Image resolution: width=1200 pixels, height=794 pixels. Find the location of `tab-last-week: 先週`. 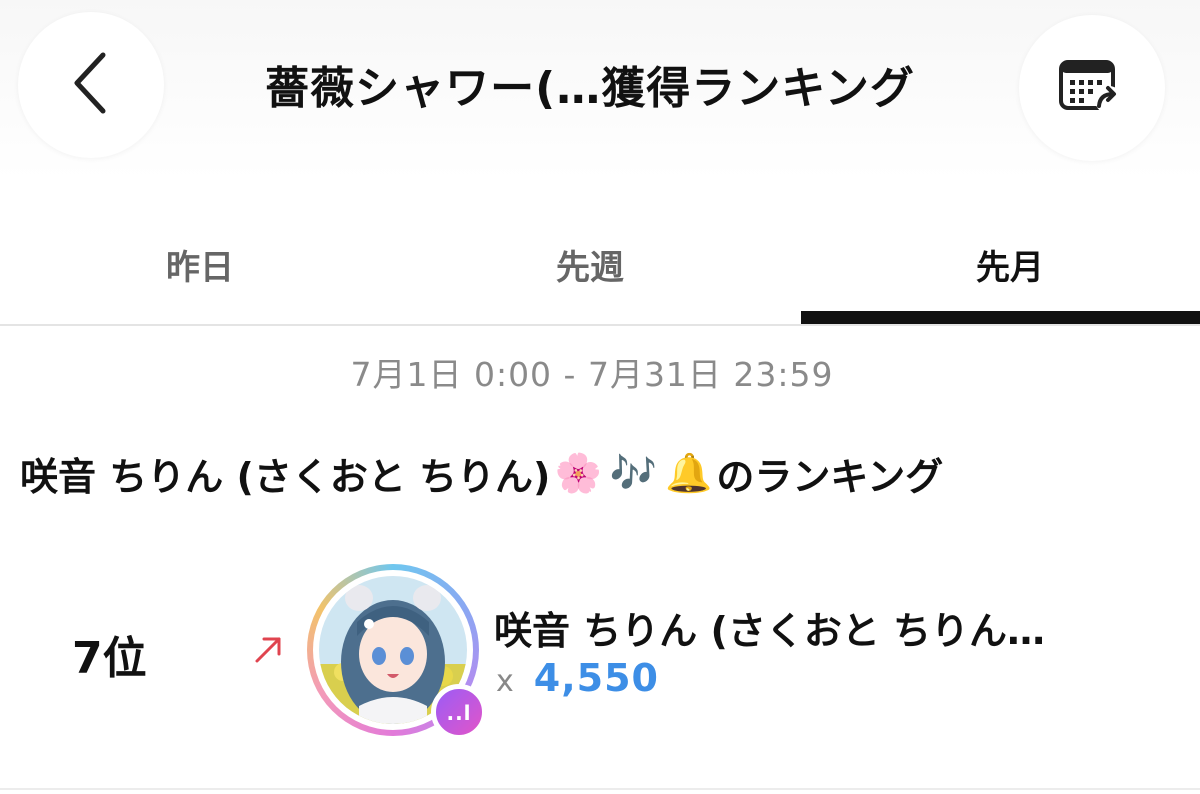

tab-last-week: 先週 is located at coordinates (590, 262).